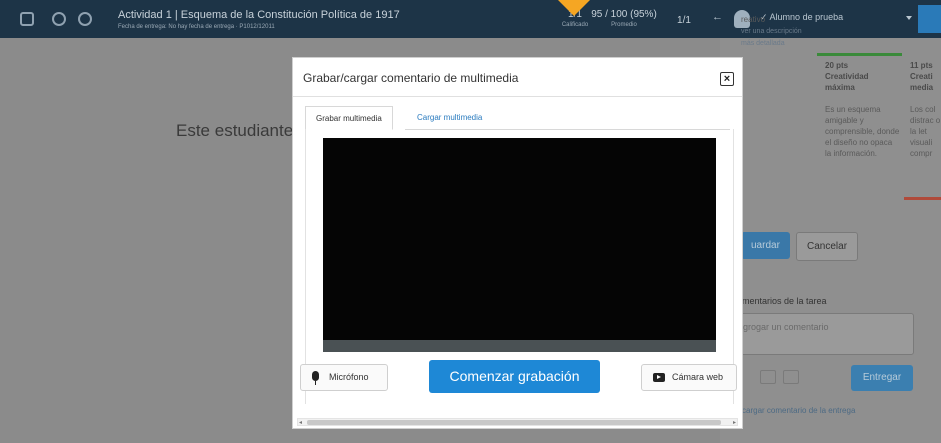 The height and width of the screenshot is (443, 941). What do you see at coordinates (825, 334) in the screenshot?
I see `comment-input: grogar un comentario` at bounding box center [825, 334].